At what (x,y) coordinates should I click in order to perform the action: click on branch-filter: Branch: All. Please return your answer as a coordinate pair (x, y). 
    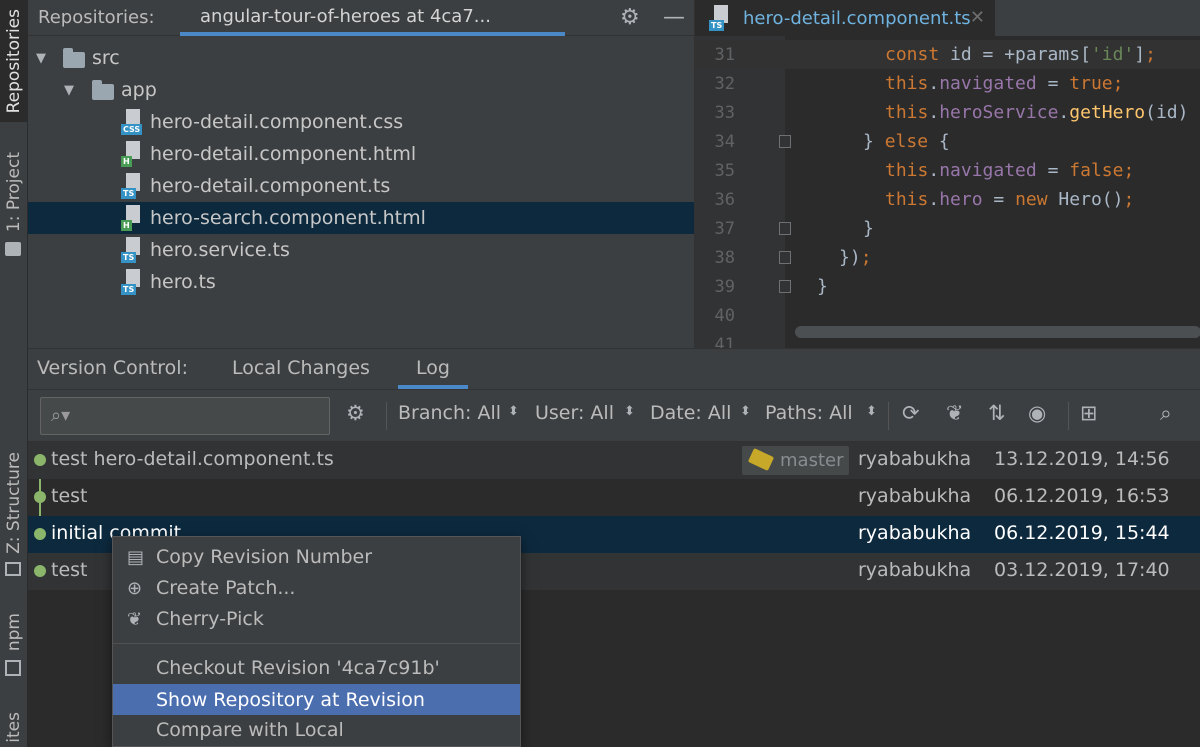
    Looking at the image, I should click on (449, 413).